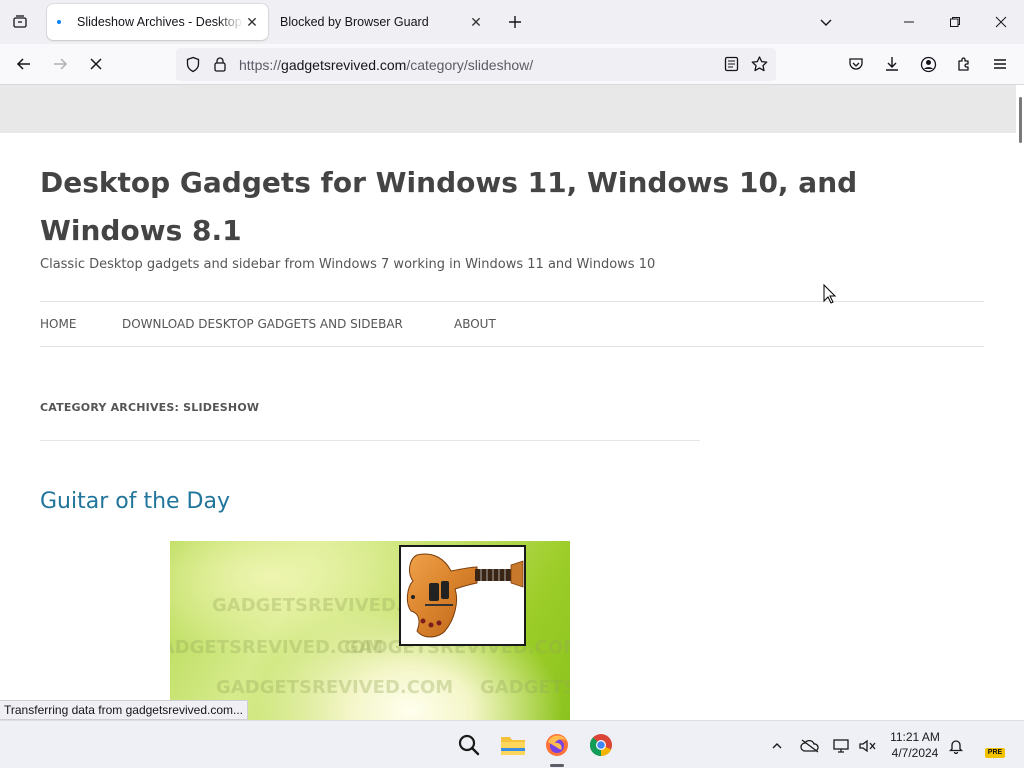 The image size is (1024, 768). I want to click on post-title: Guitar of the Day, so click(135, 501).